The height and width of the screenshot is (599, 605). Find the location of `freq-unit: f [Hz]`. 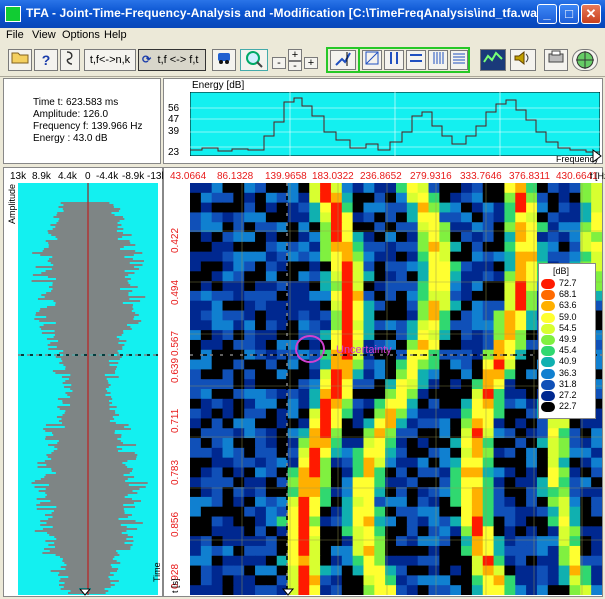

freq-unit: f [Hz] is located at coordinates (597, 176).